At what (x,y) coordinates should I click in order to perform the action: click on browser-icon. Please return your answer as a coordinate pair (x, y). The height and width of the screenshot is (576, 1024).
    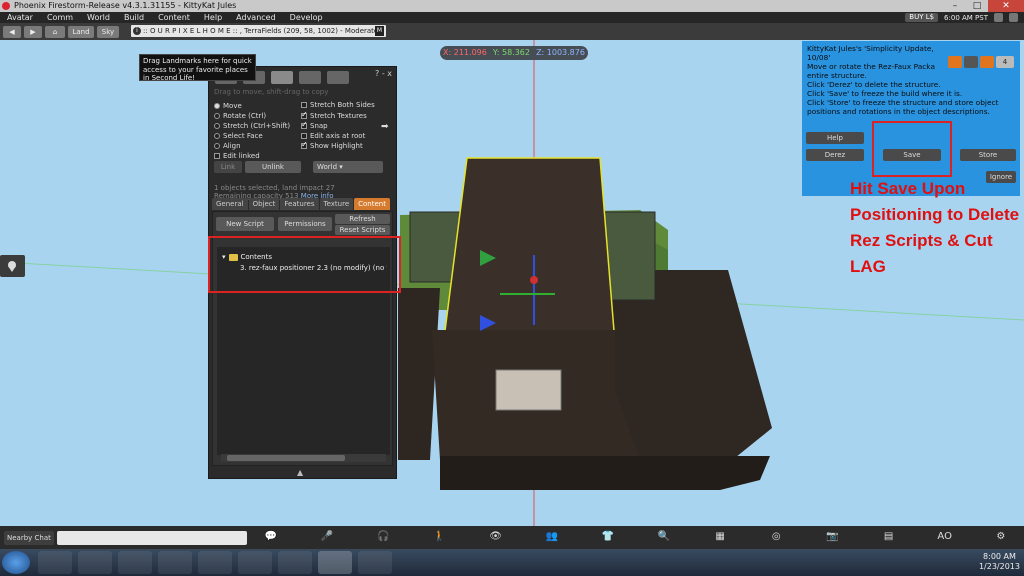
    Looking at the image, I should click on (255, 562).